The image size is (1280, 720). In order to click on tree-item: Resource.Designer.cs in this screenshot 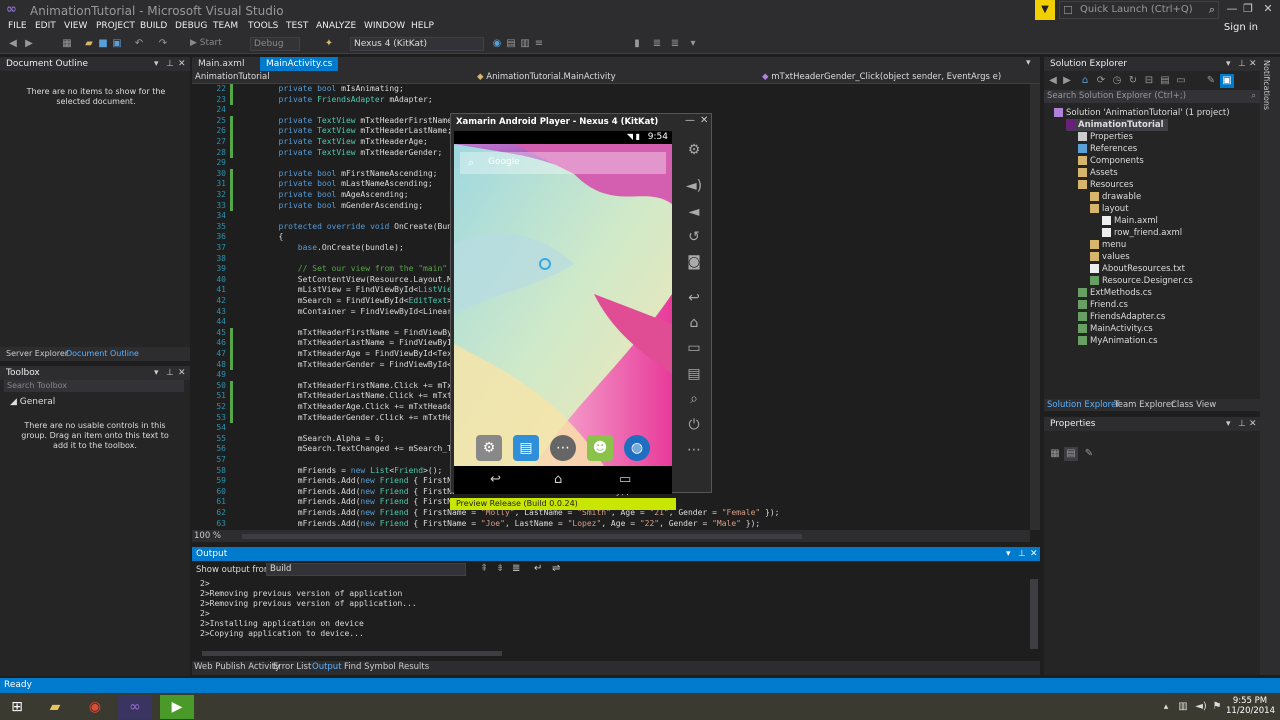, I will do `click(1141, 281)`.